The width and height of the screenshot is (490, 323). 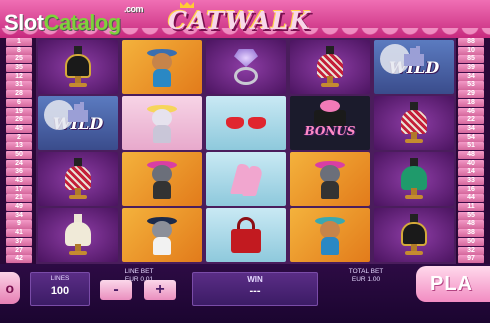 I want to click on line-bet-minus-button: -, so click(x=116, y=290).